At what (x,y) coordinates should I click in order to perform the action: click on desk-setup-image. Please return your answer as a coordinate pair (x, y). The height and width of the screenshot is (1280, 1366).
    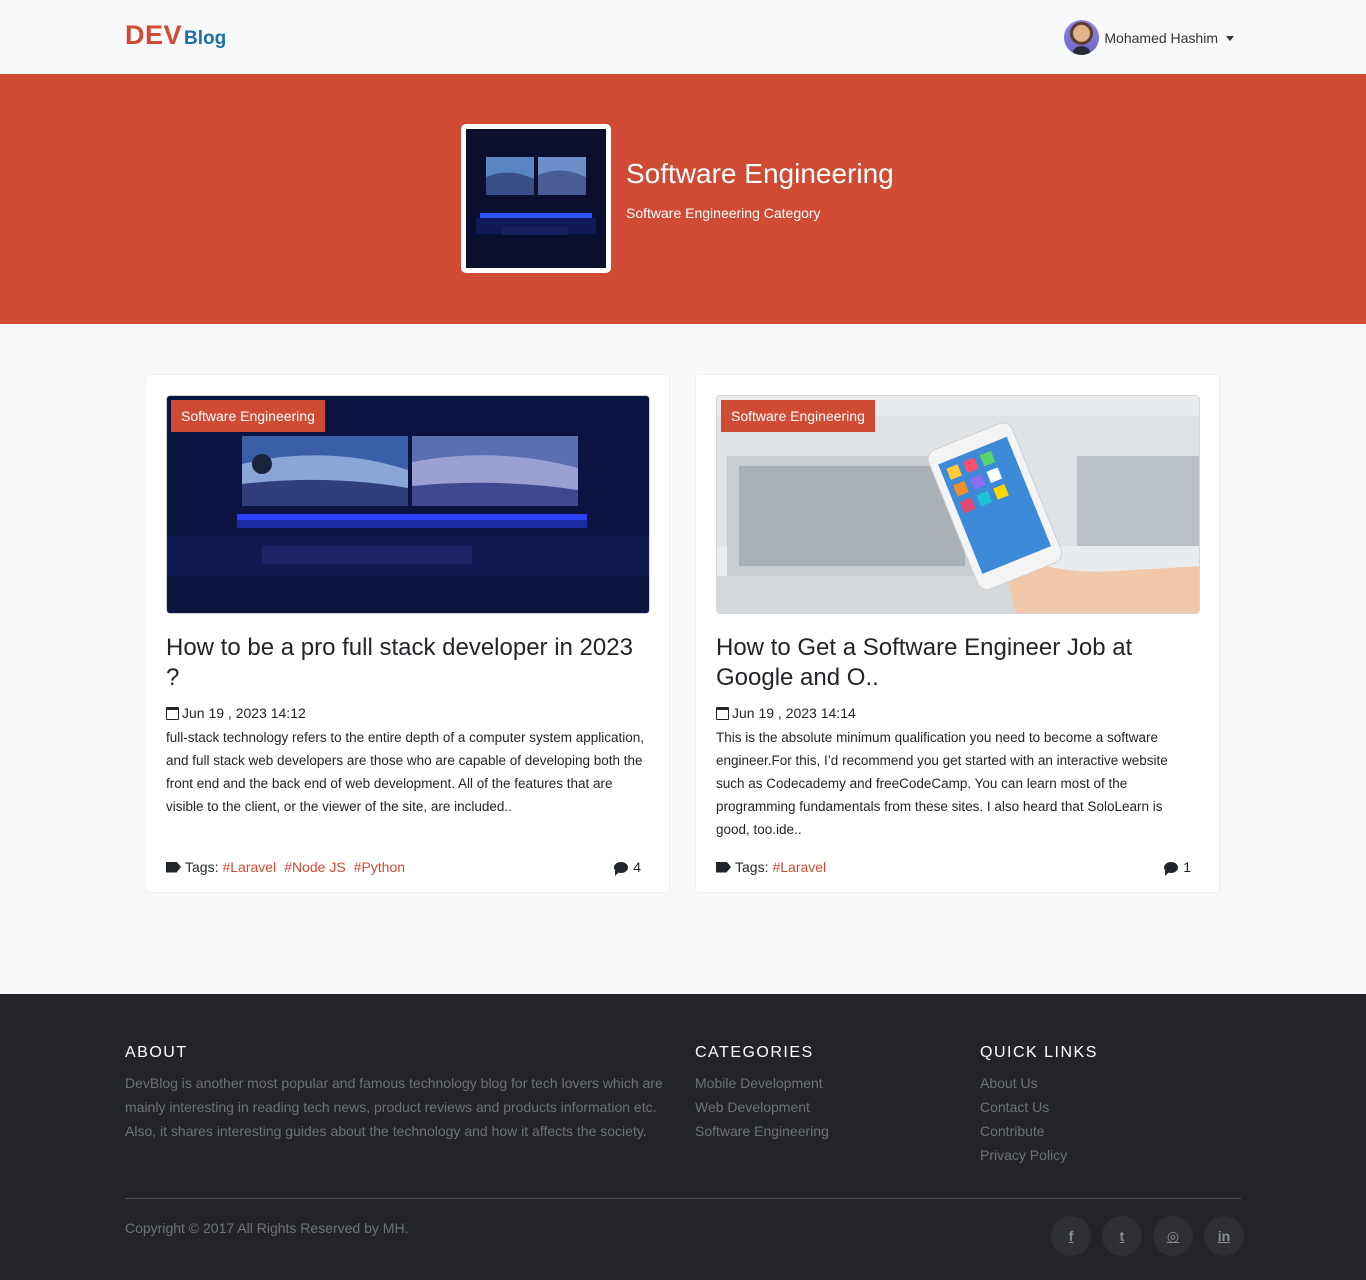
    Looking at the image, I should click on (536, 198).